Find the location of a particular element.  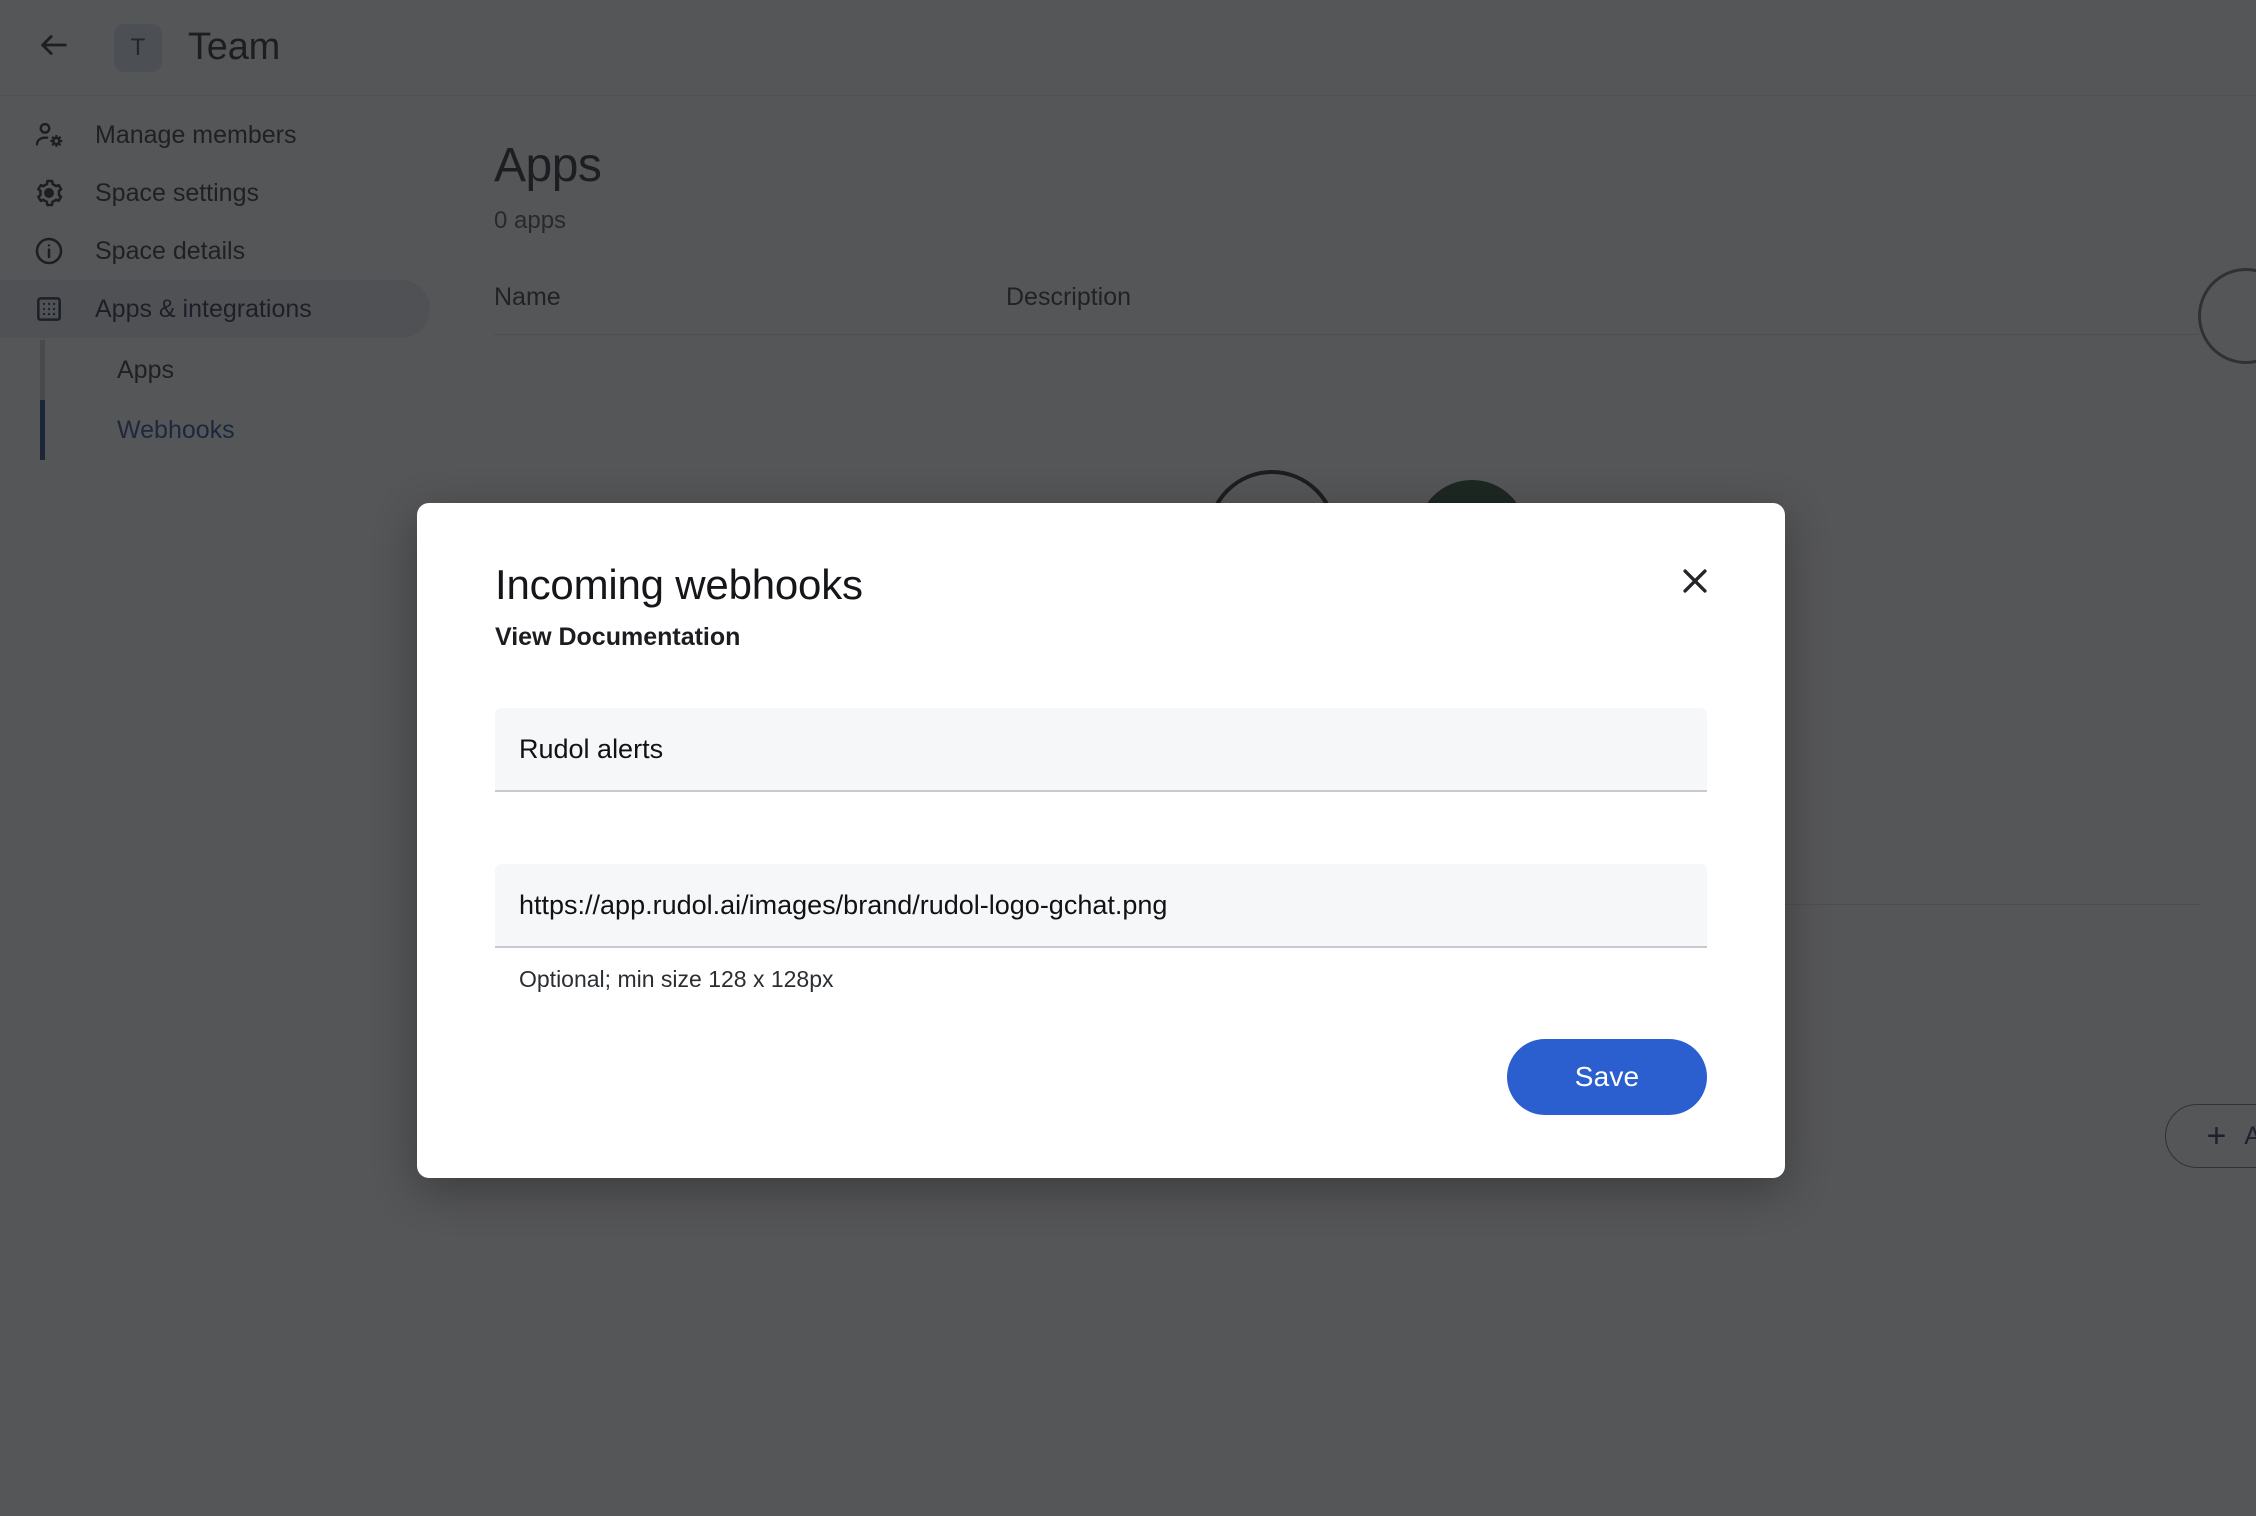

add-webhook-label: A is located at coordinates (2250, 1135).